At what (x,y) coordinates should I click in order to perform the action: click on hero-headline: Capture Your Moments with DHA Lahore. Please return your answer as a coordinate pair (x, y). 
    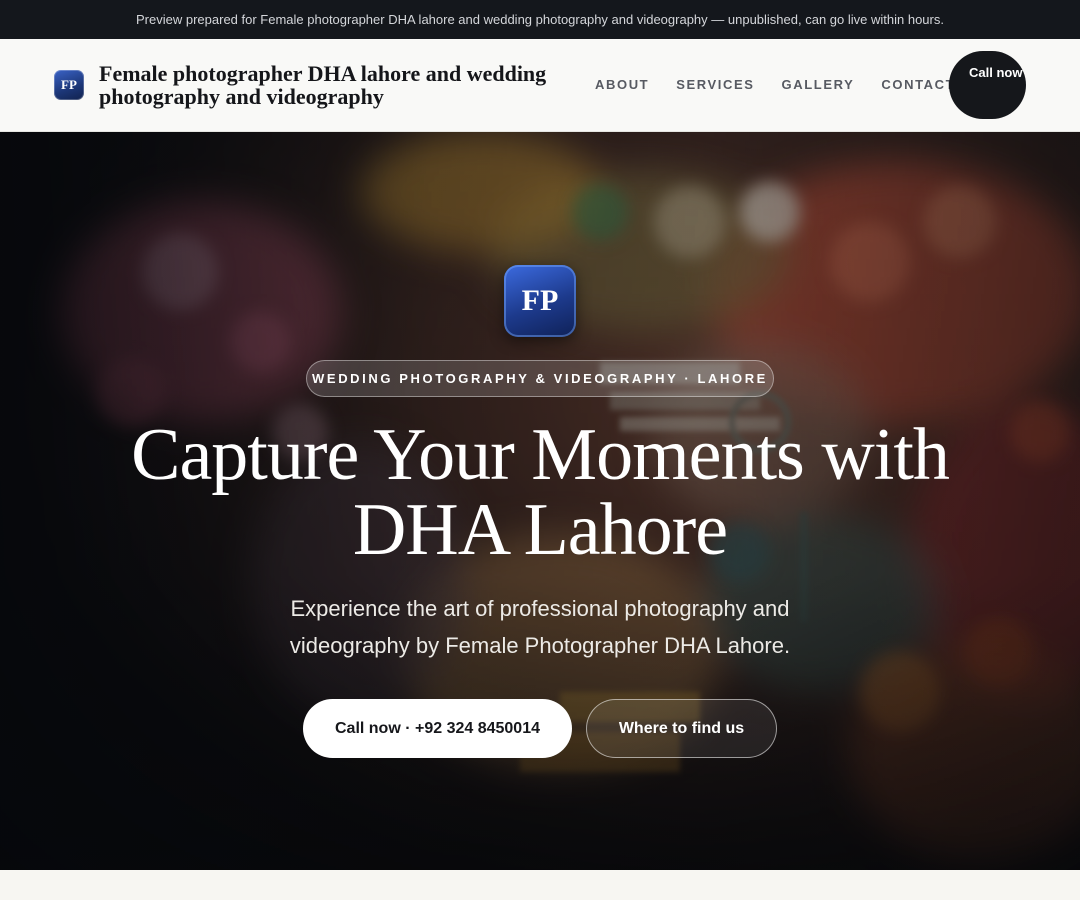
    Looking at the image, I should click on (540, 492).